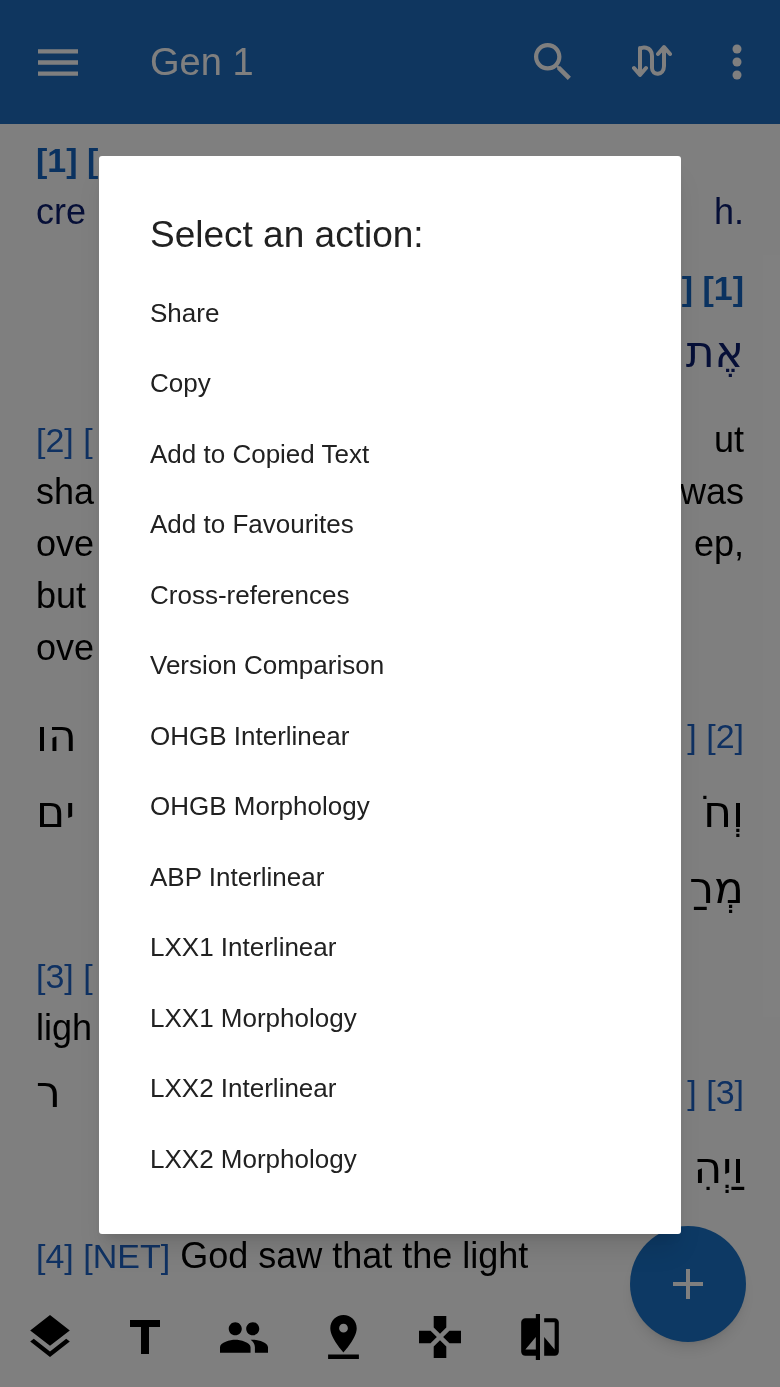 The width and height of the screenshot is (780, 1387). Describe the element at coordinates (50, 1337) in the screenshot. I see `layers-icon` at that location.